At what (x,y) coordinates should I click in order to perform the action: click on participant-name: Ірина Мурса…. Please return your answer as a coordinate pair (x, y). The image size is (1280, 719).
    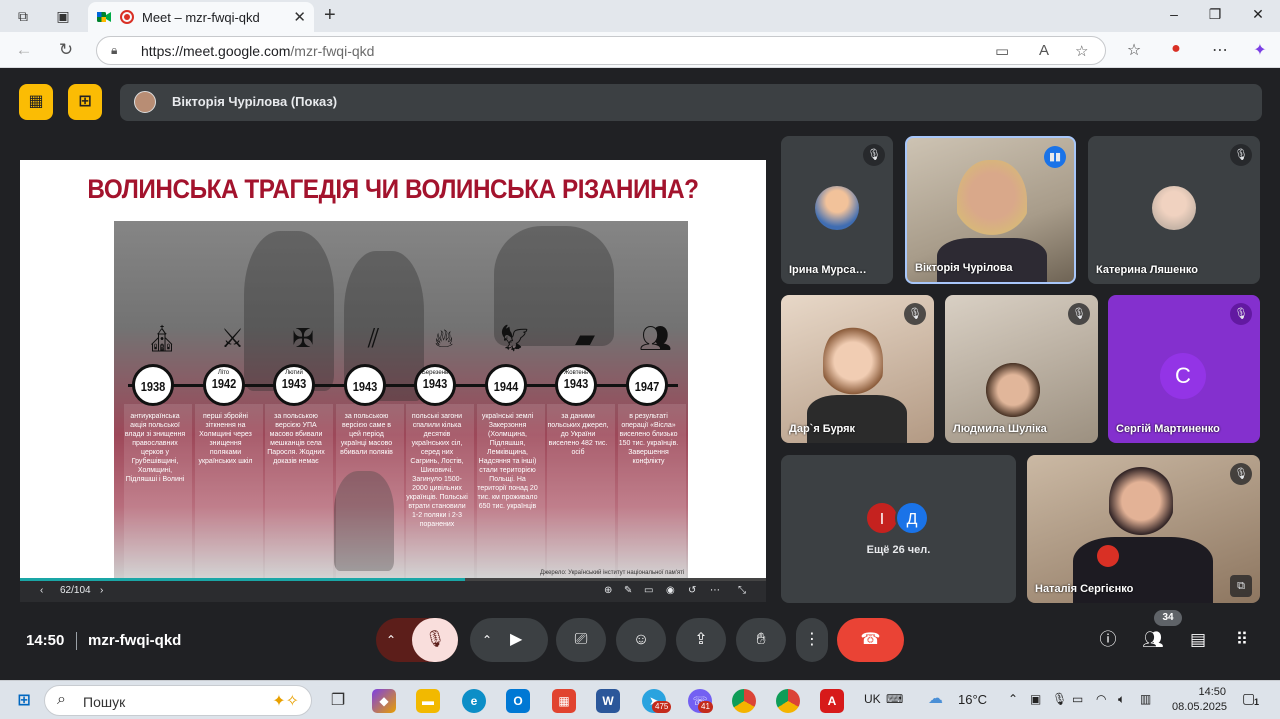
    Looking at the image, I should click on (828, 270).